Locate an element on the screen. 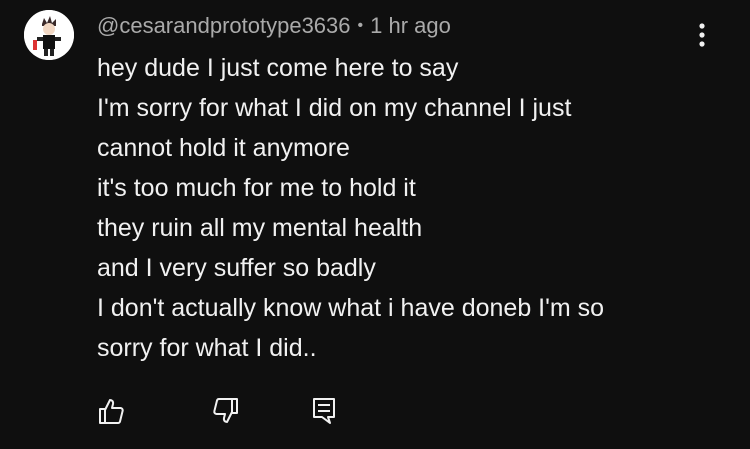 This screenshot has height=449, width=750. avatar is located at coordinates (49, 35).